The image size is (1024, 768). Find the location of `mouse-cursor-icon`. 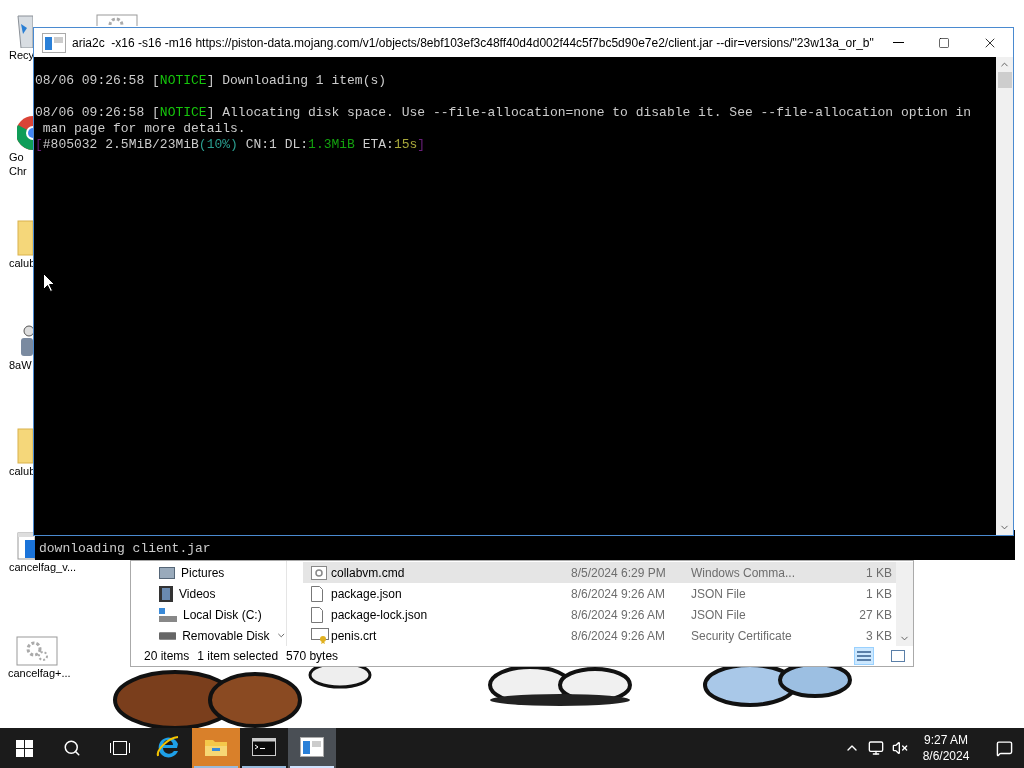

mouse-cursor-icon is located at coordinates (49, 282).